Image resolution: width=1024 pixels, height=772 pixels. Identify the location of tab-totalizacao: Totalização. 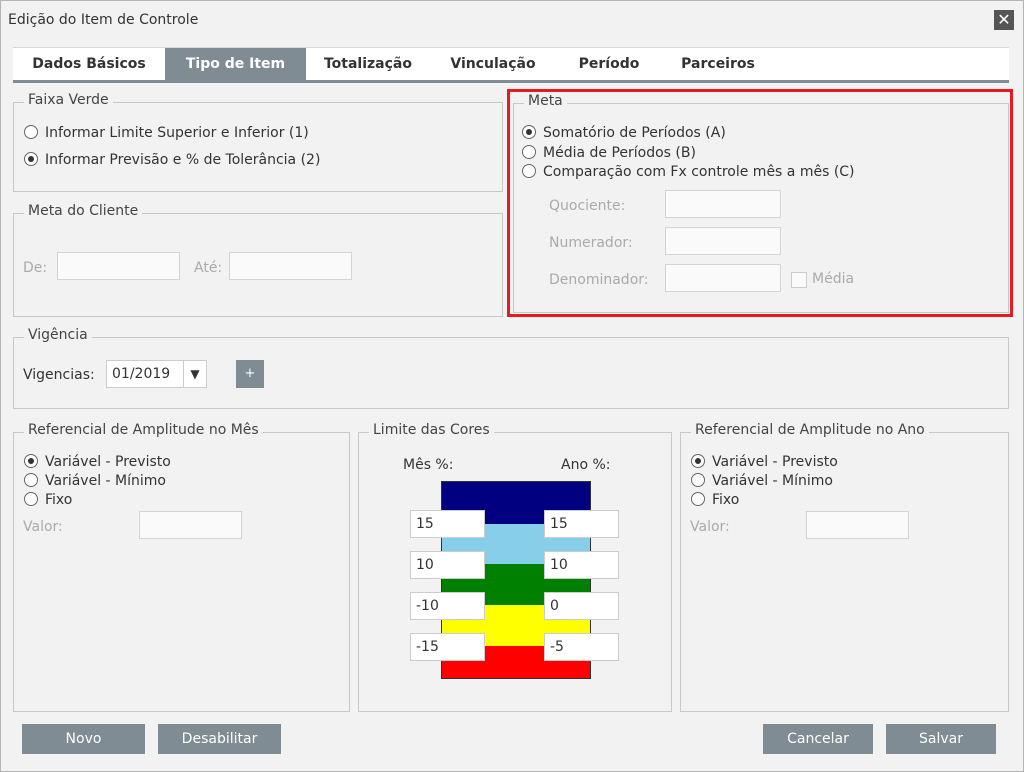
(368, 64).